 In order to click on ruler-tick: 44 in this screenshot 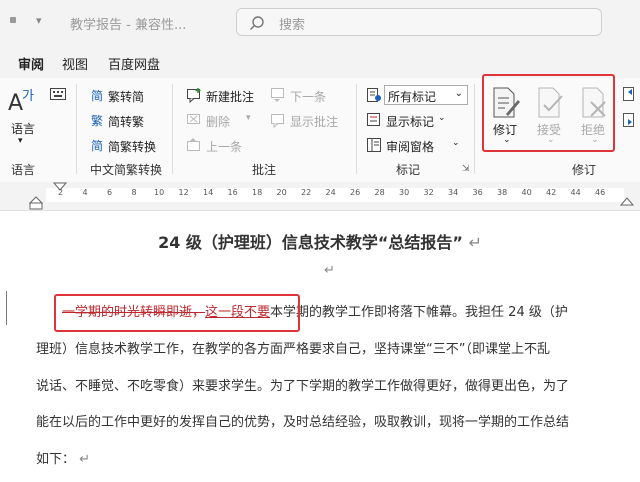, I will do `click(575, 192)`.